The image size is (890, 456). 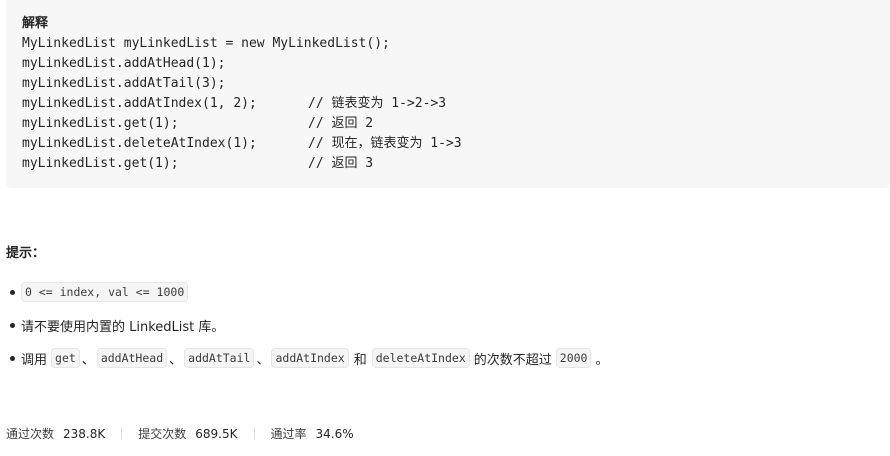 What do you see at coordinates (65, 358) in the screenshot?
I see `inline-code: get` at bounding box center [65, 358].